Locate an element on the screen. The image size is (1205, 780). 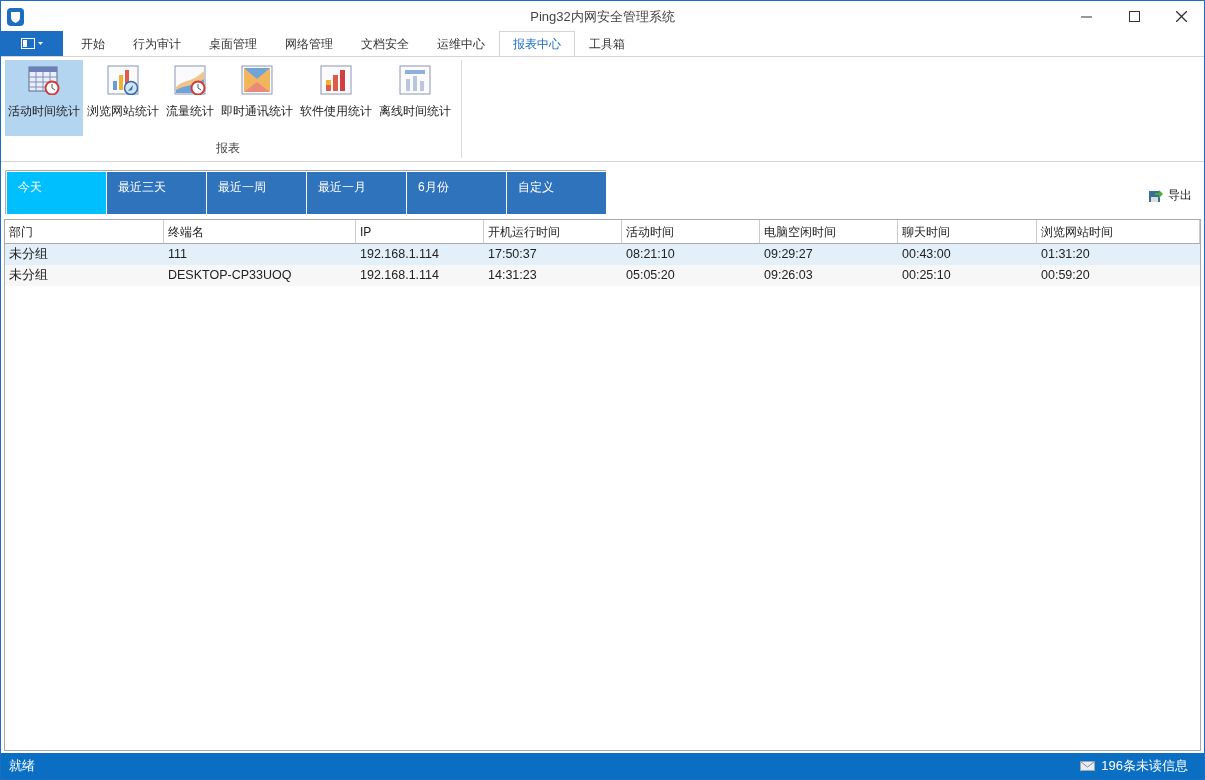
table-cell-text: 09:29:27 is located at coordinates (788, 255).